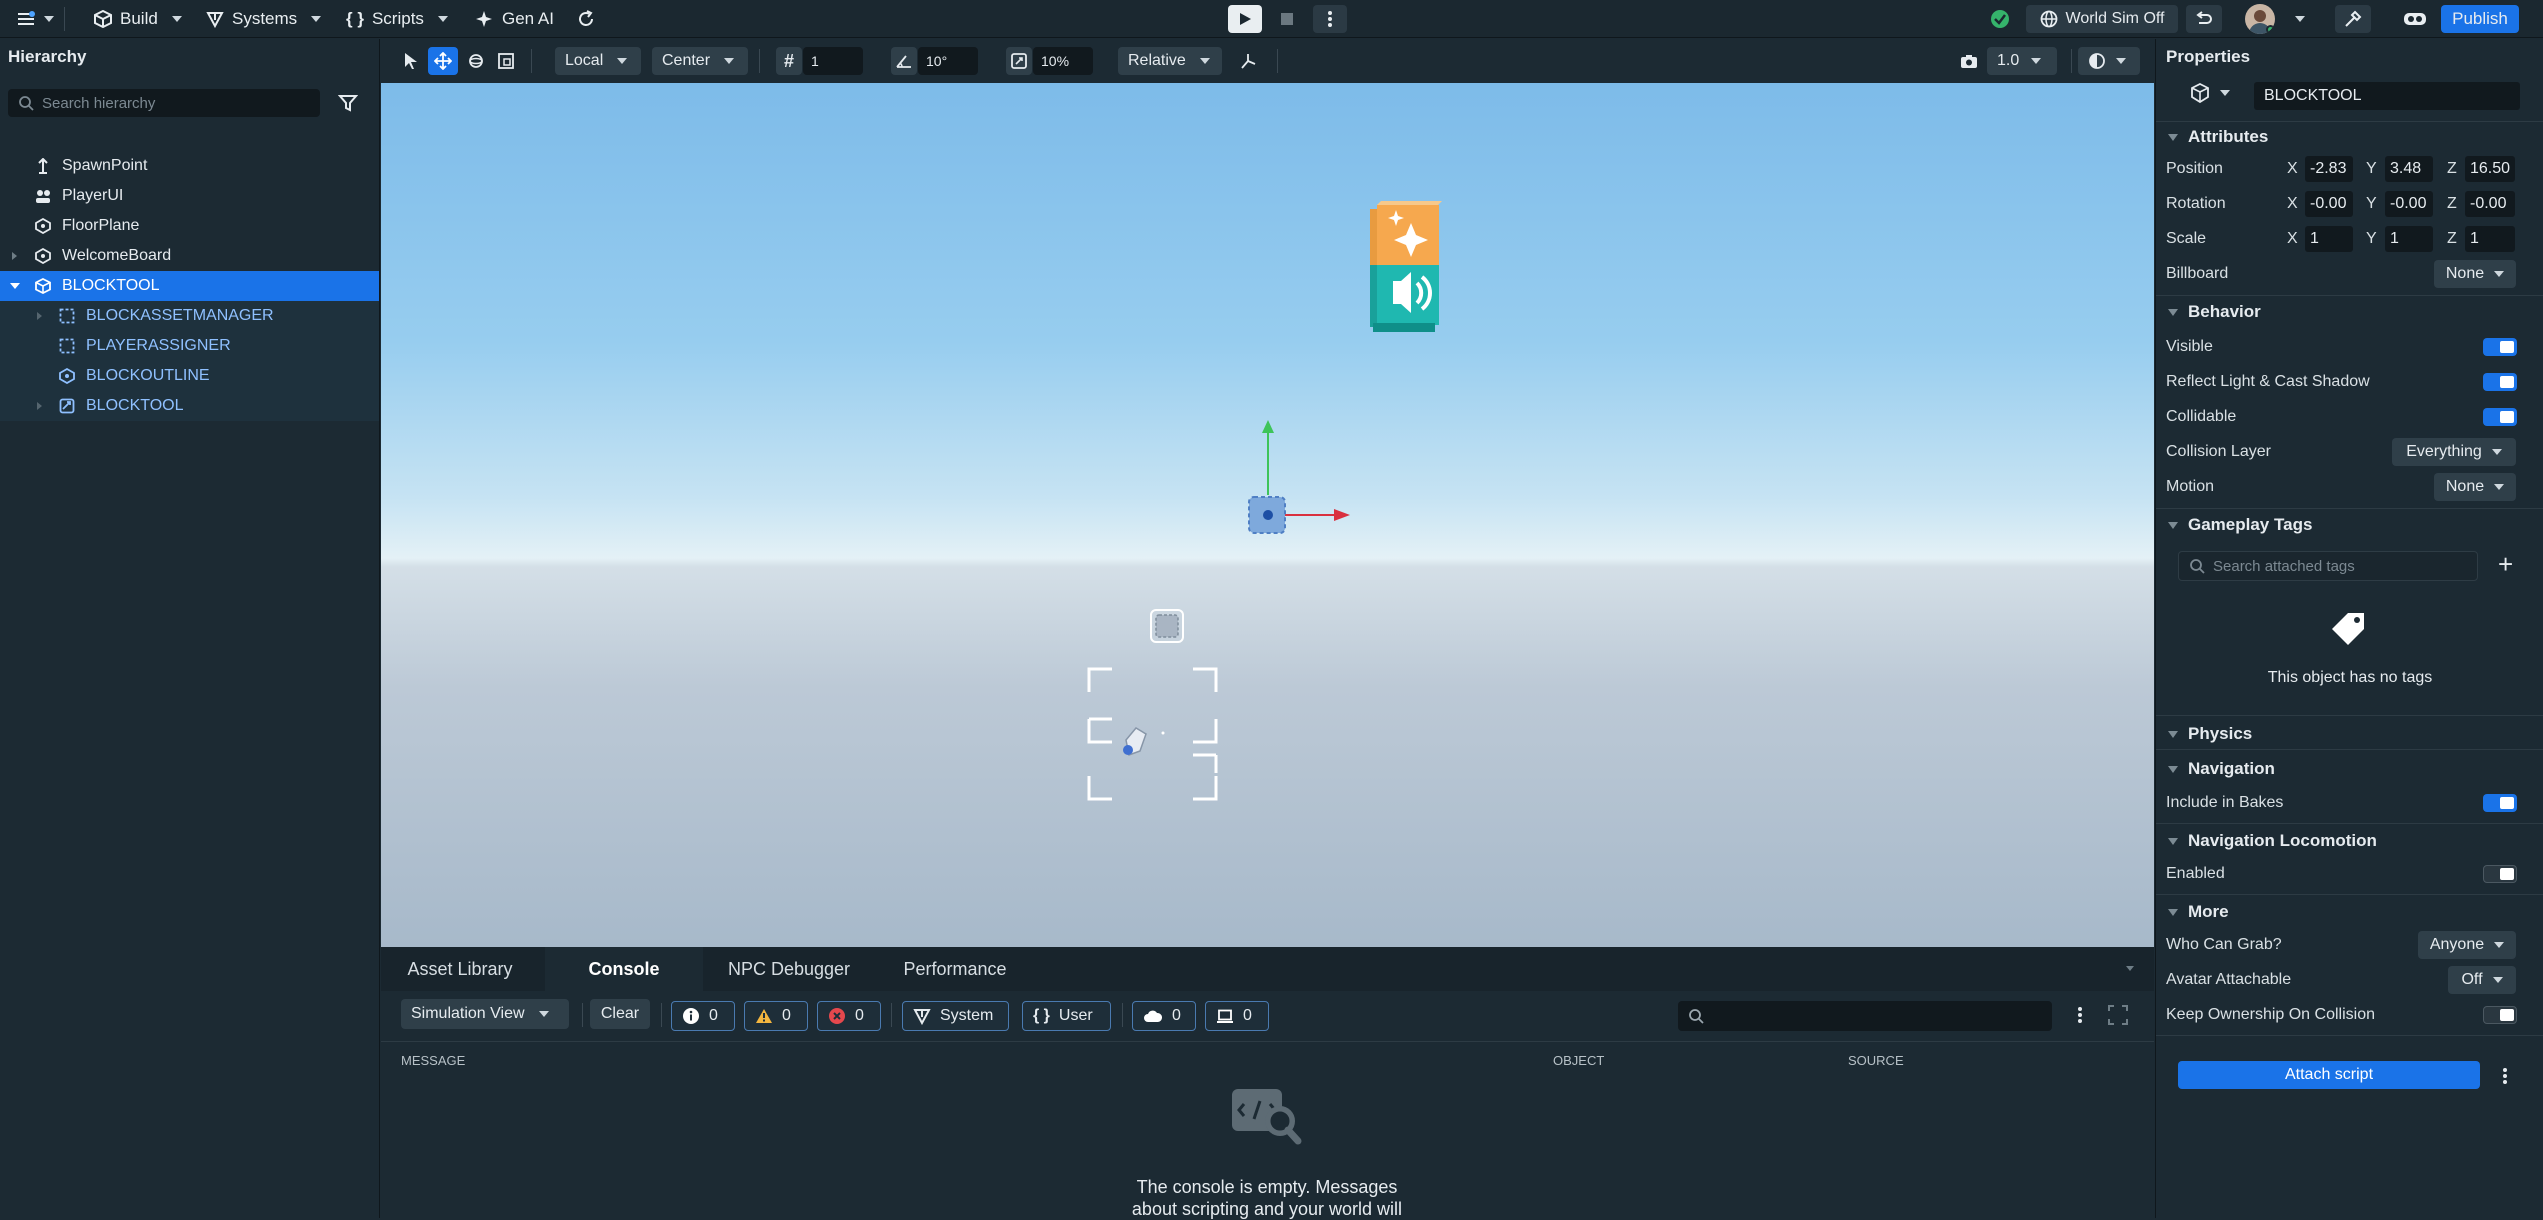  Describe the element at coordinates (15, 286) in the screenshot. I see `collapse-arrow-icon` at that location.